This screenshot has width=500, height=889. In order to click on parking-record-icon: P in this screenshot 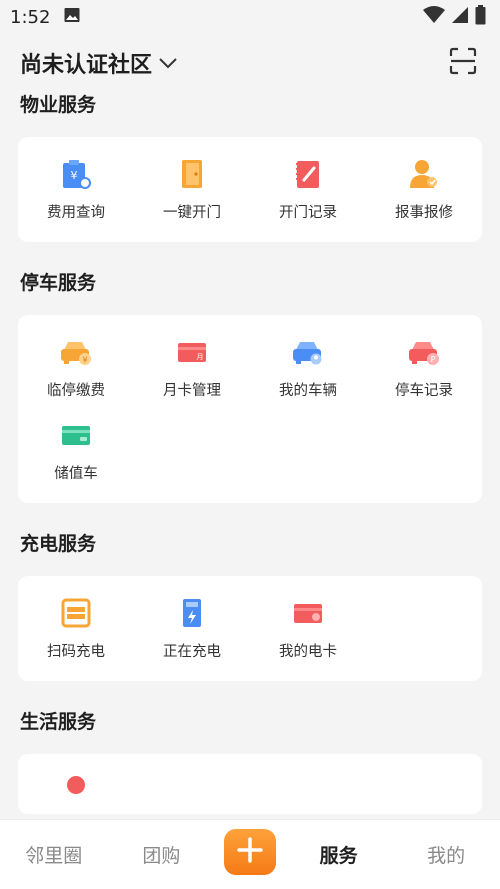, I will do `click(424, 352)`.